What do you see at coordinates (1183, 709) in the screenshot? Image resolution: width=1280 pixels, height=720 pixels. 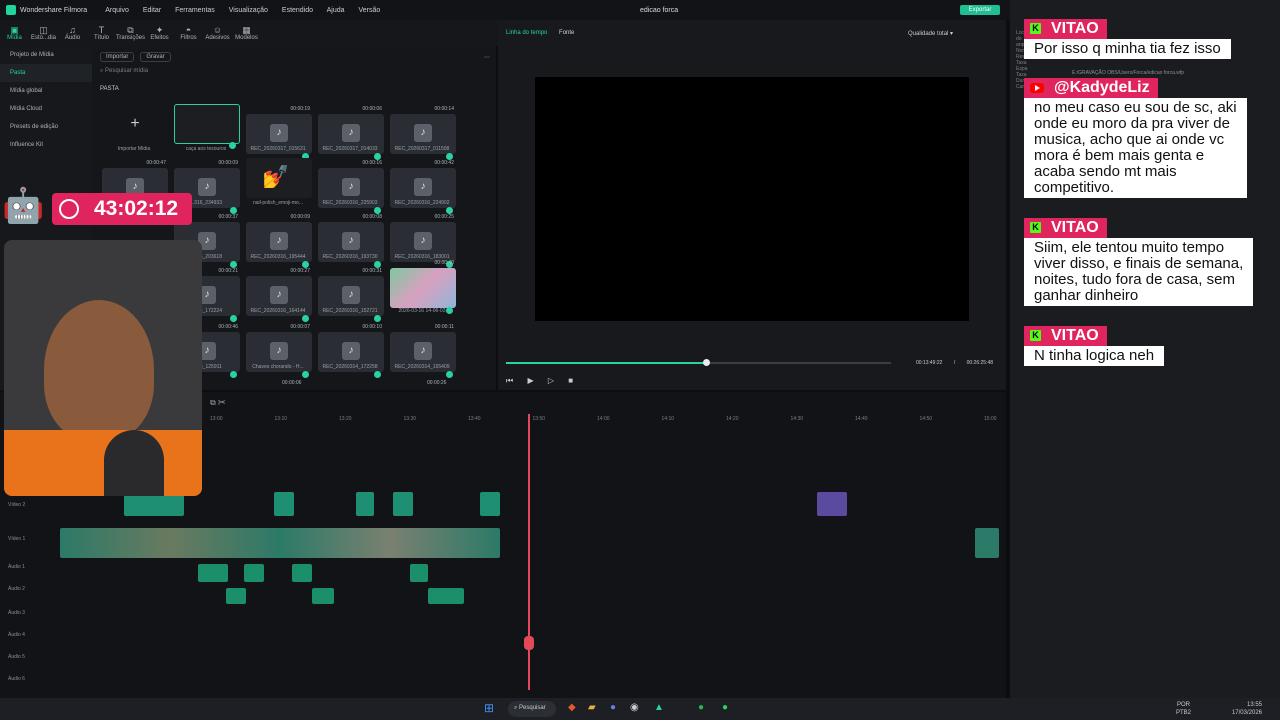 I see `language-indicator: POR PTB2` at bounding box center [1183, 709].